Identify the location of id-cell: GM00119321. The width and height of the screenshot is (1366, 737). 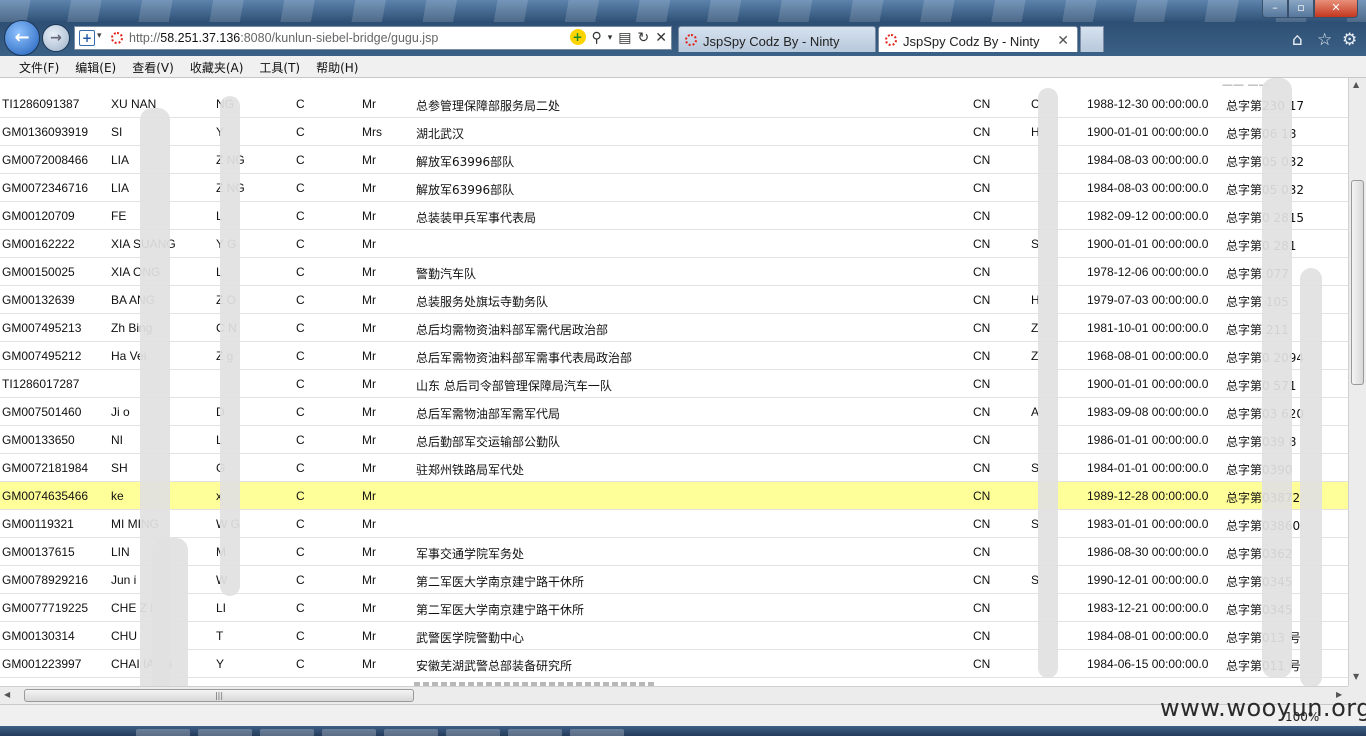
(38, 524).